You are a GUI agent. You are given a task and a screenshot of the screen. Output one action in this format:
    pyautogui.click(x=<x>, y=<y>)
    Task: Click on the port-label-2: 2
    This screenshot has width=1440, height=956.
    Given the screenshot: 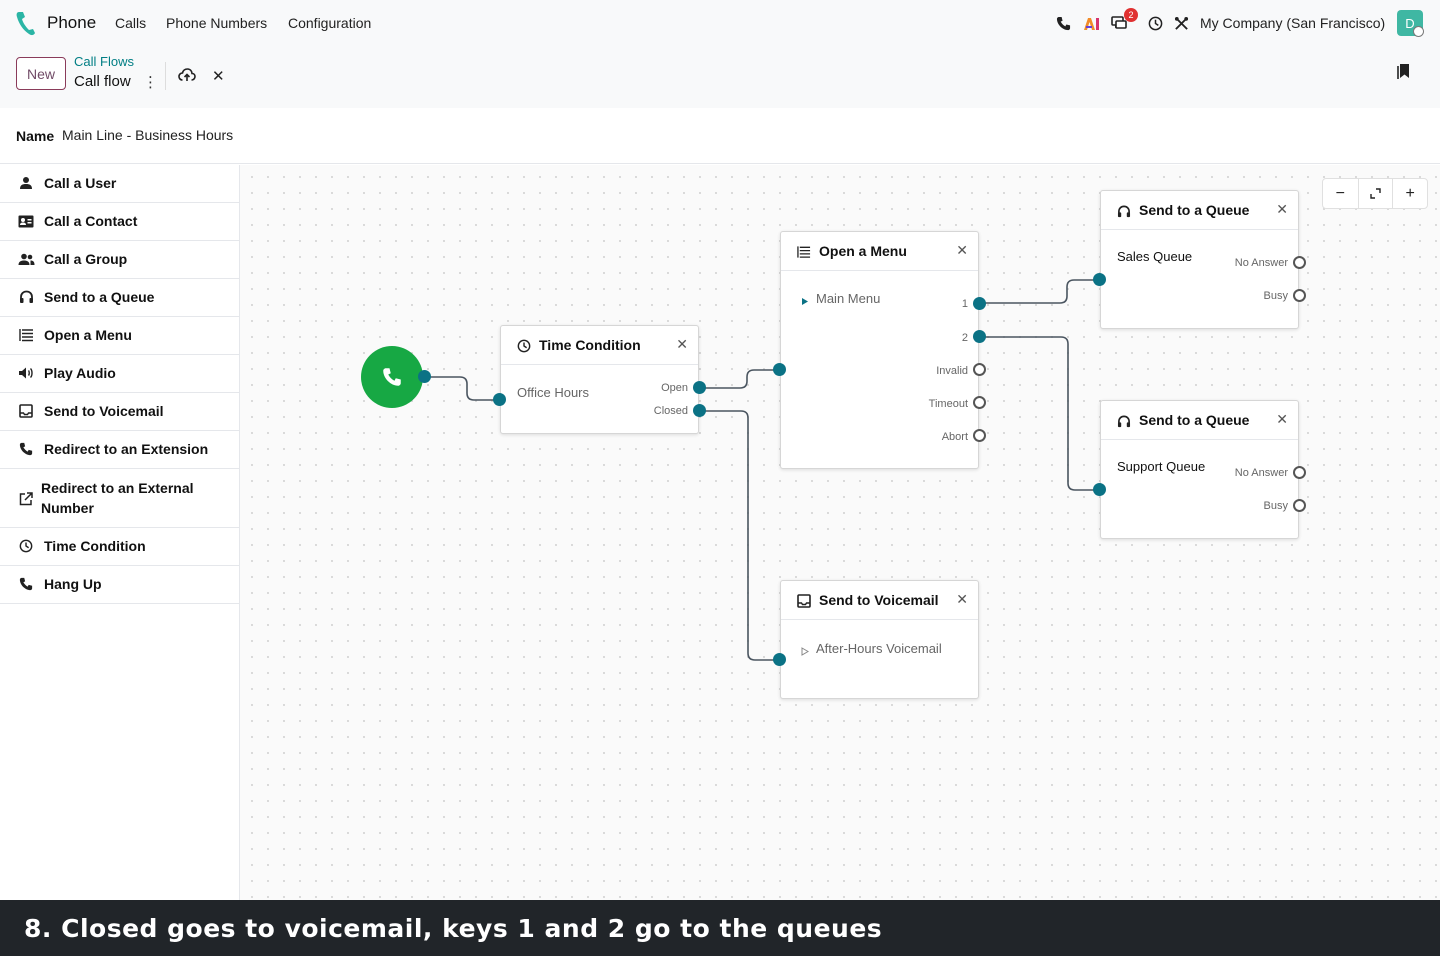 What is the action you would take?
    pyautogui.click(x=964, y=338)
    